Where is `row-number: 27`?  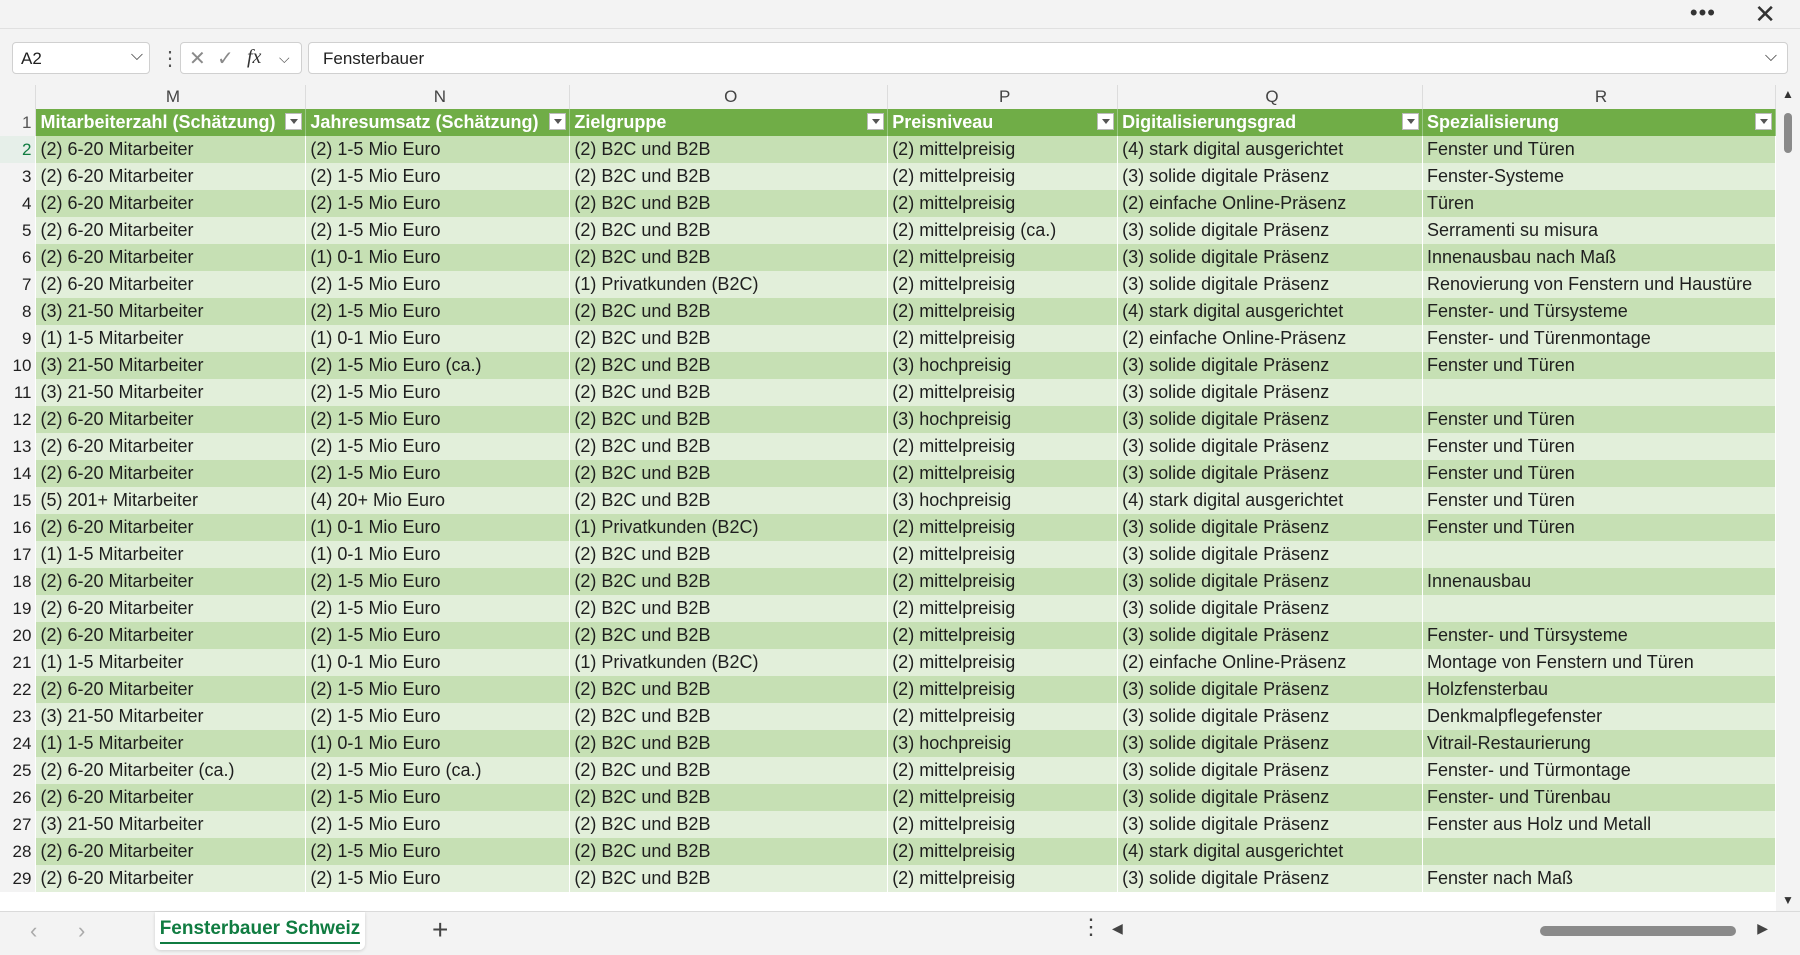
row-number: 27 is located at coordinates (18, 824).